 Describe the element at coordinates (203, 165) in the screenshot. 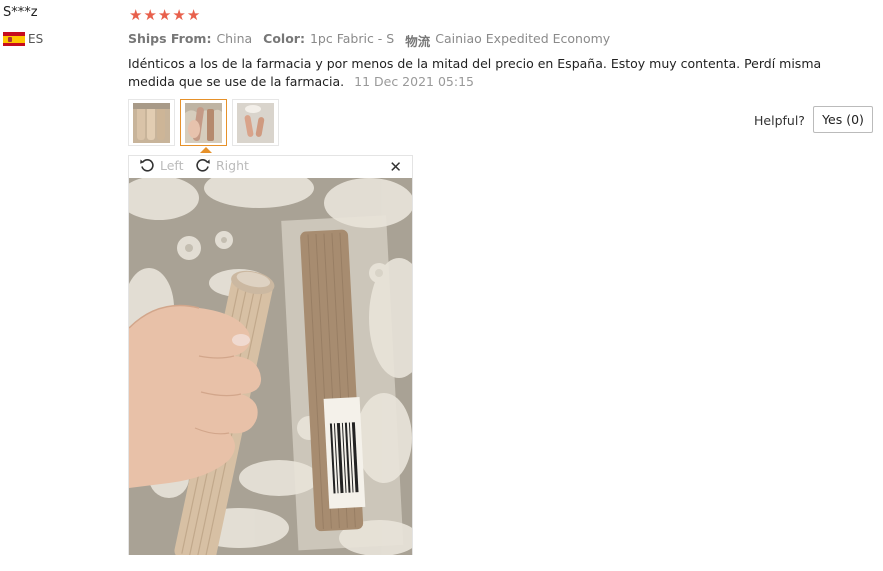

I see `rotate-right-icon` at that location.